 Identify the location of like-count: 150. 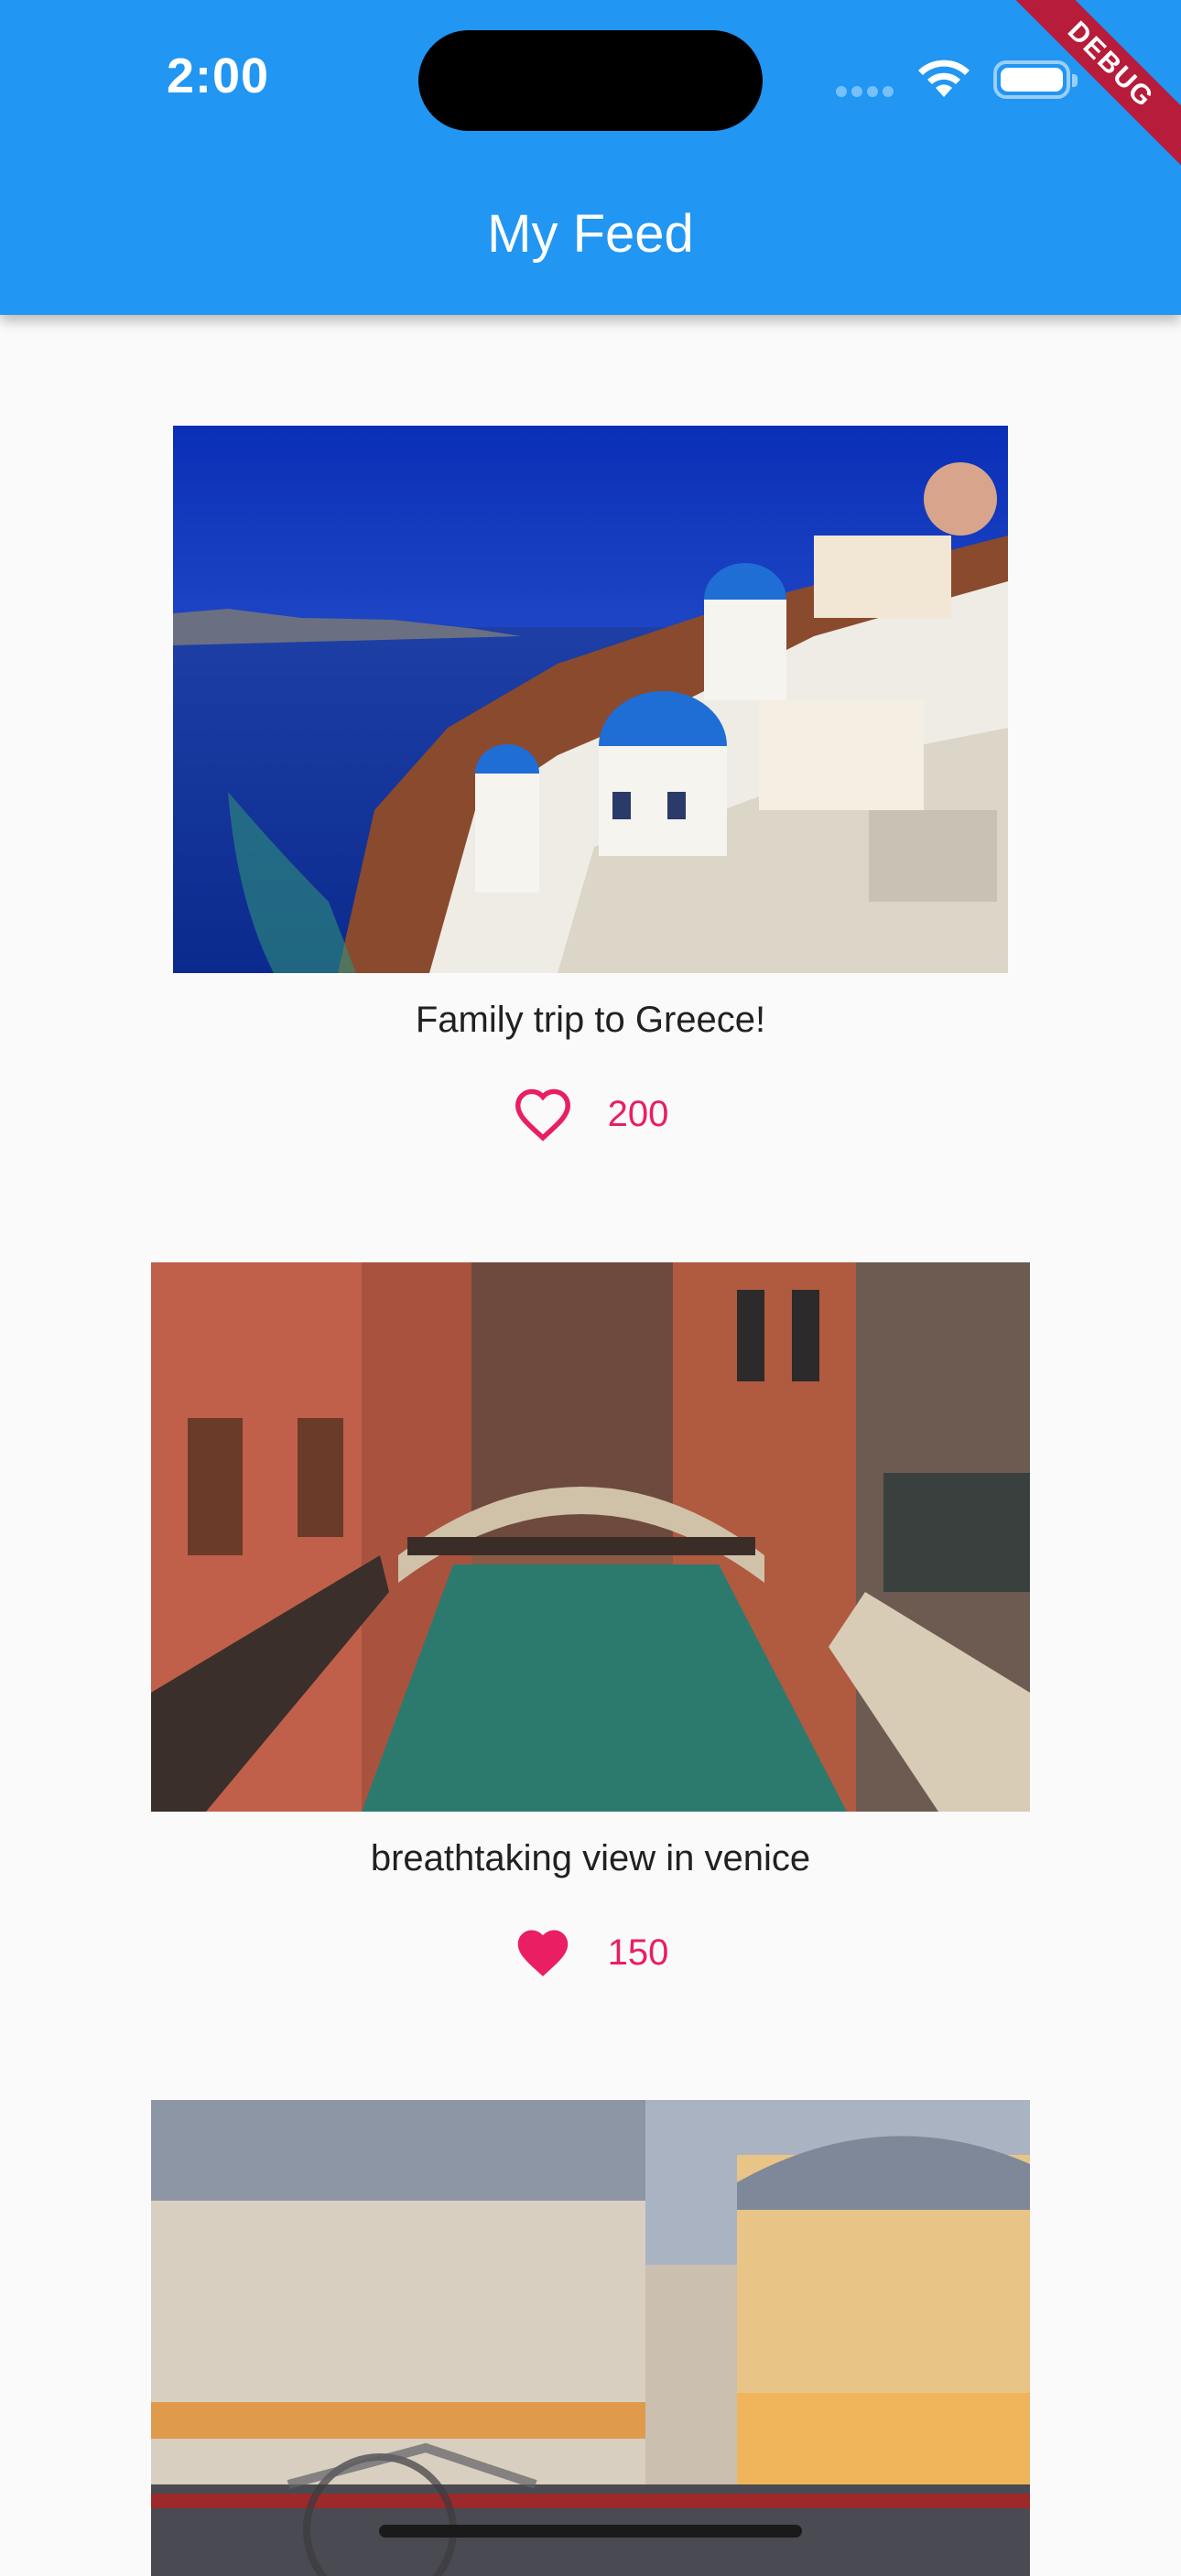
(638, 1953).